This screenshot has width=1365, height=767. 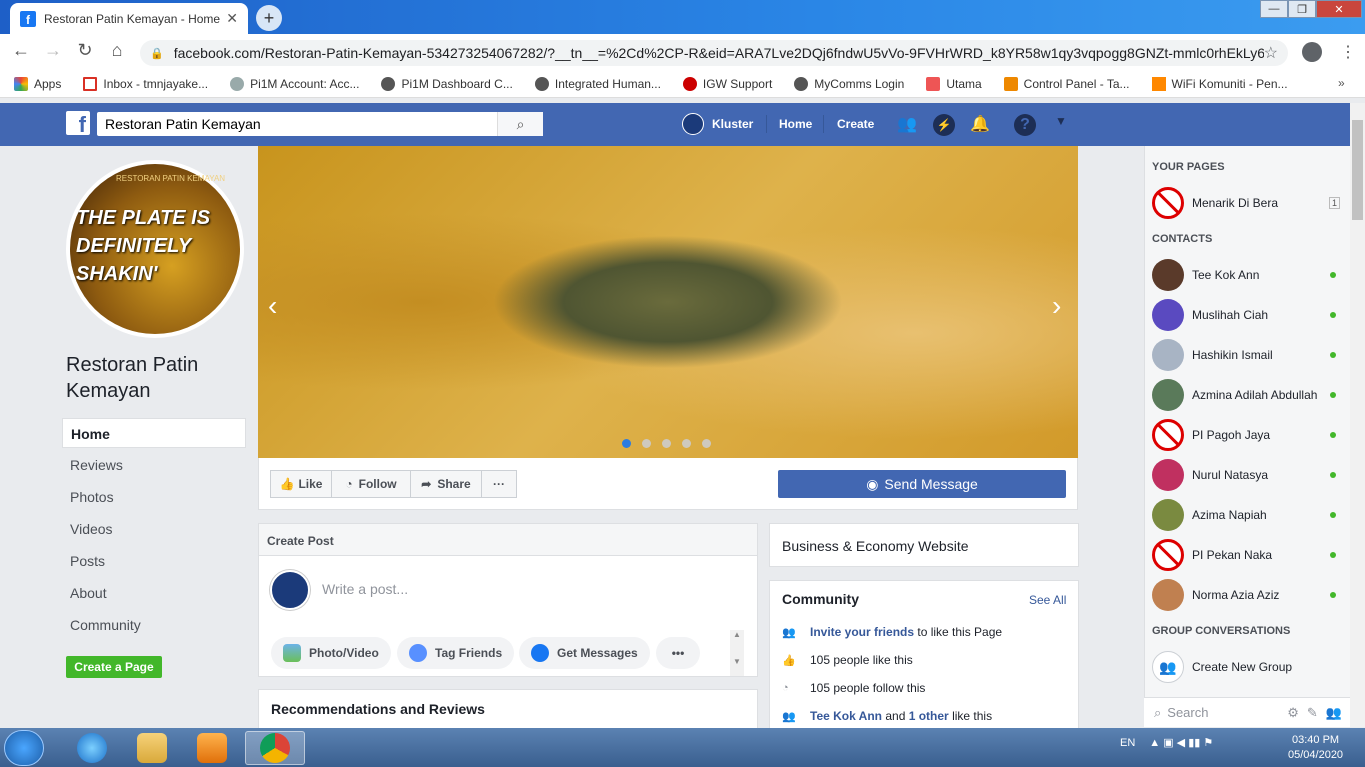 What do you see at coordinates (154, 593) in the screenshot?
I see `page-nav-about: About` at bounding box center [154, 593].